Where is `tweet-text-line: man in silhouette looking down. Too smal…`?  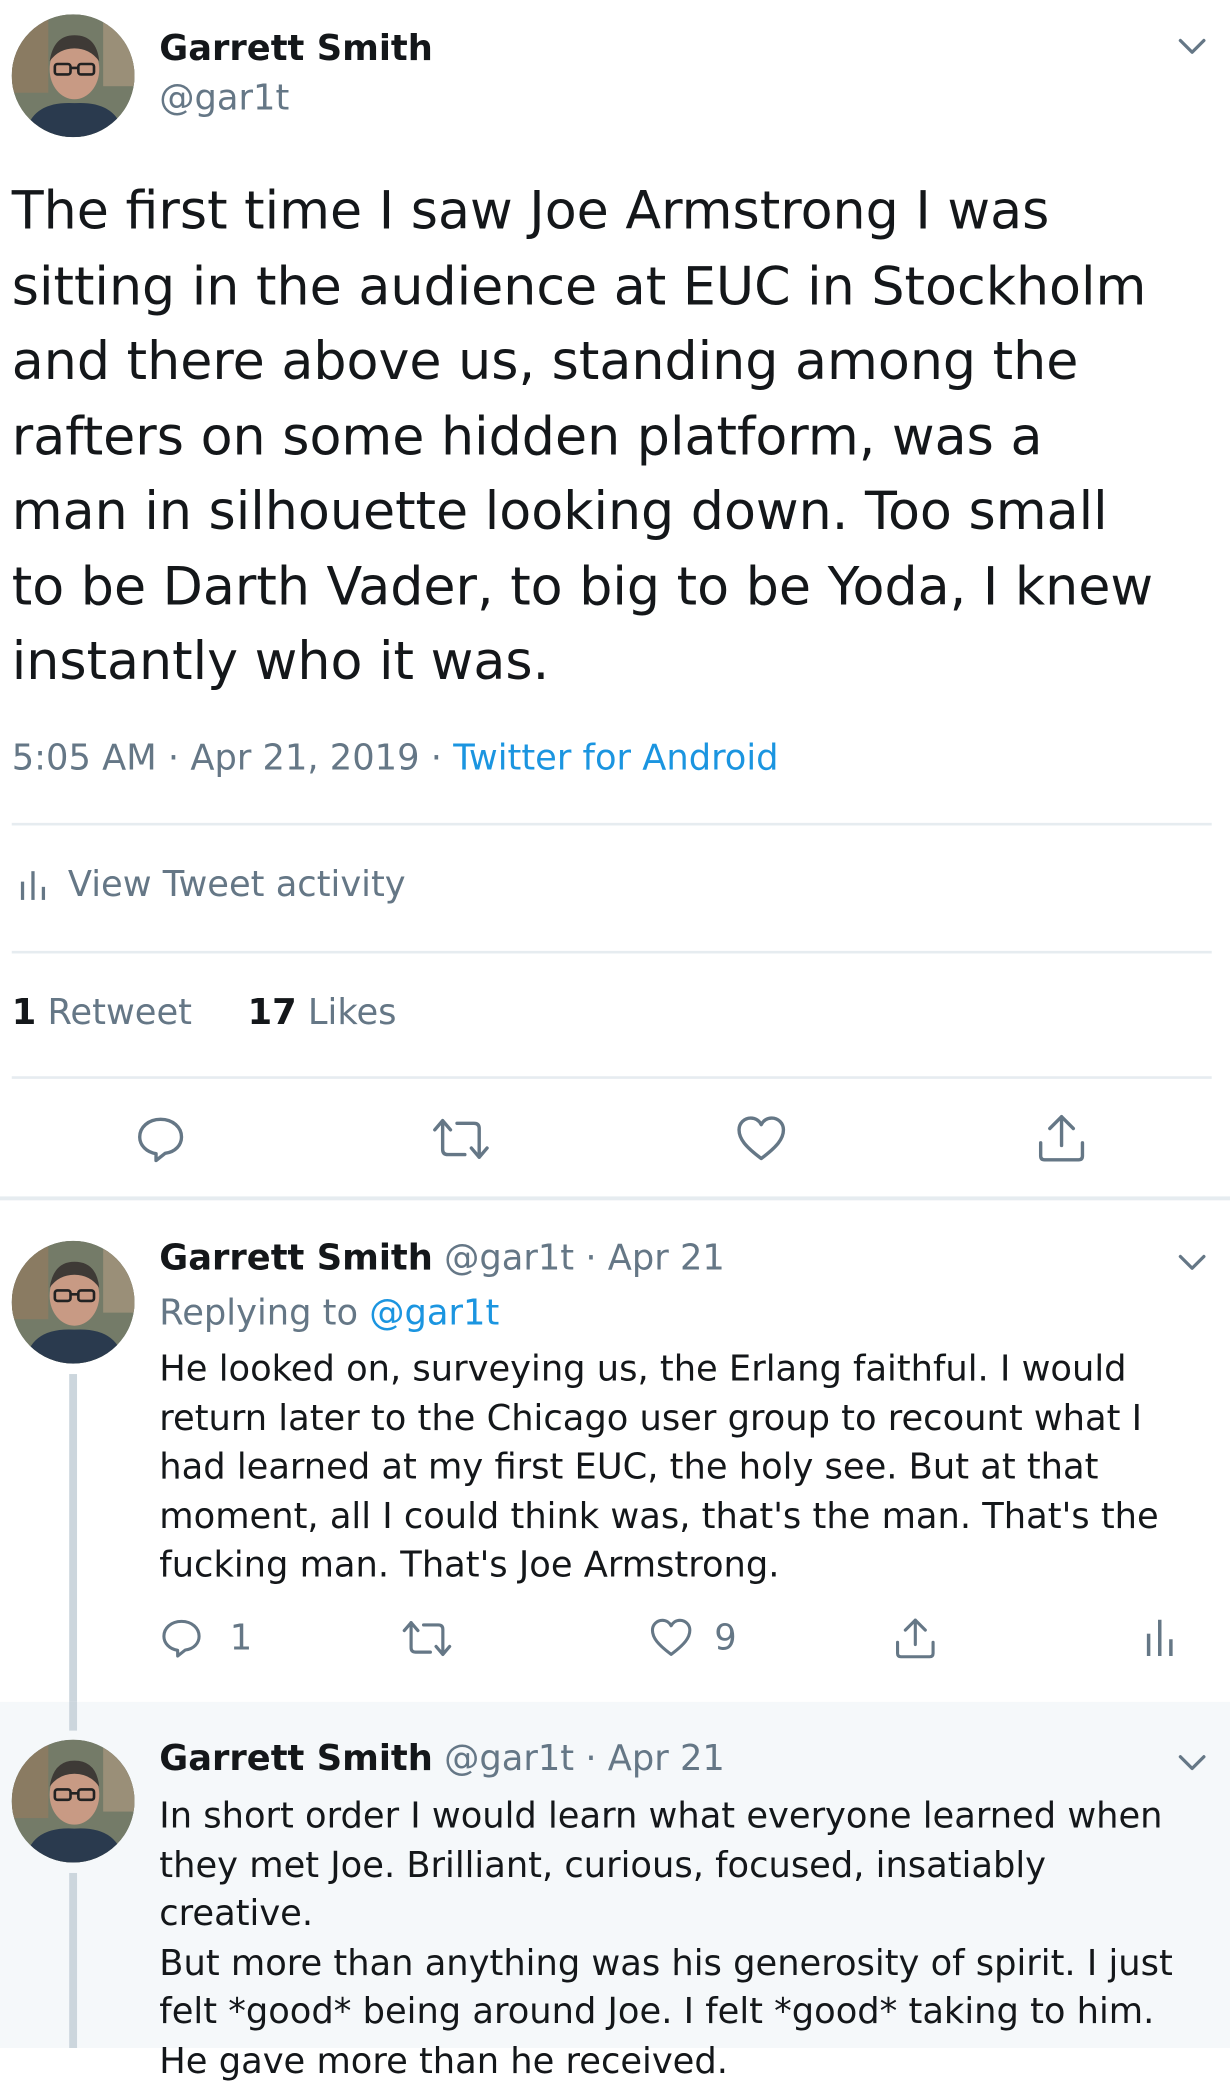 tweet-text-line: man in silhouette looking down. Too smal… is located at coordinates (559, 512).